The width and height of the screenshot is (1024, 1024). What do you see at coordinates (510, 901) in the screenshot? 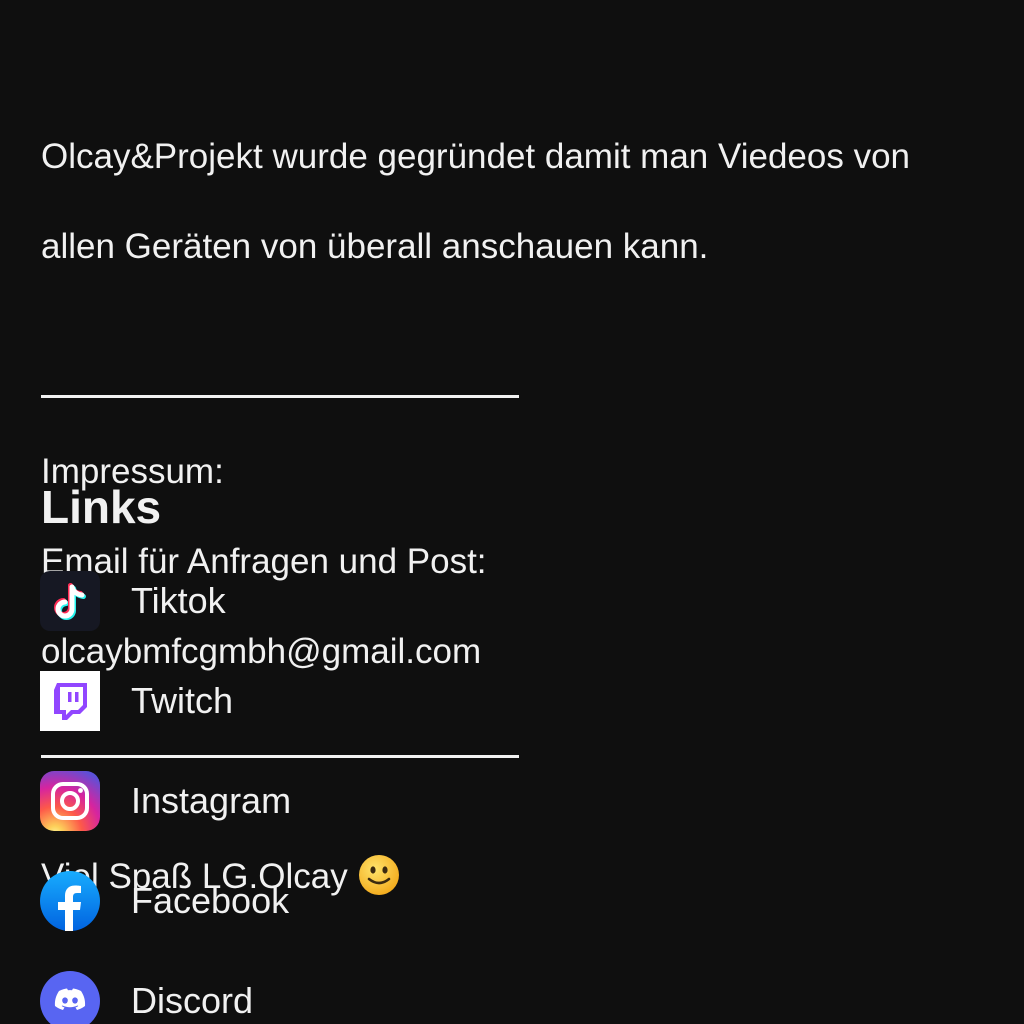
I see `link-item-facebook: Facebook` at bounding box center [510, 901].